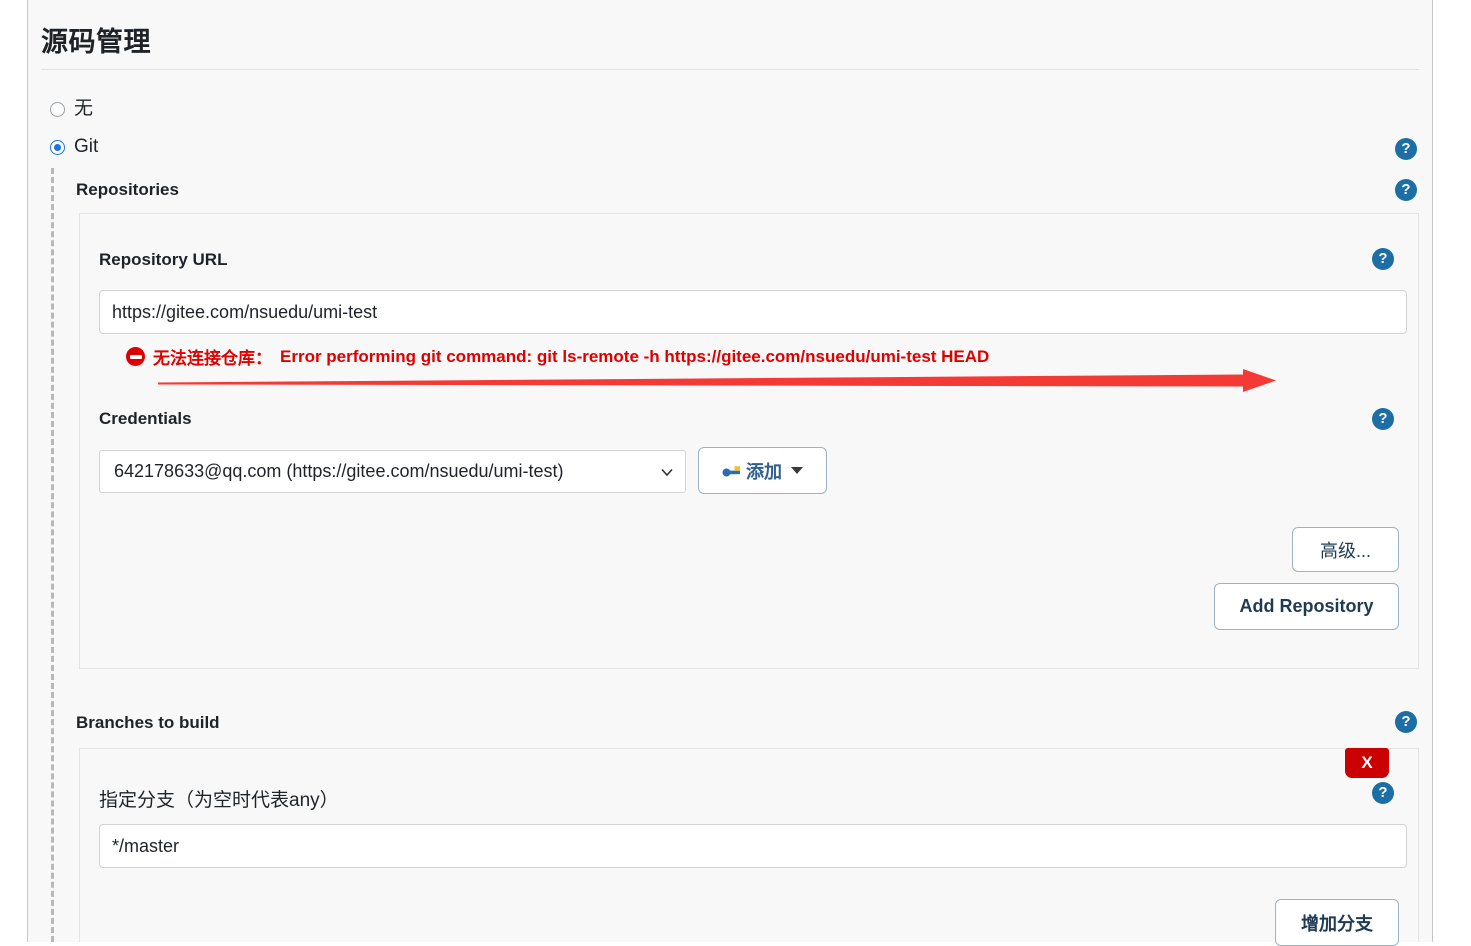  I want to click on help-icon-git: ?, so click(1406, 149).